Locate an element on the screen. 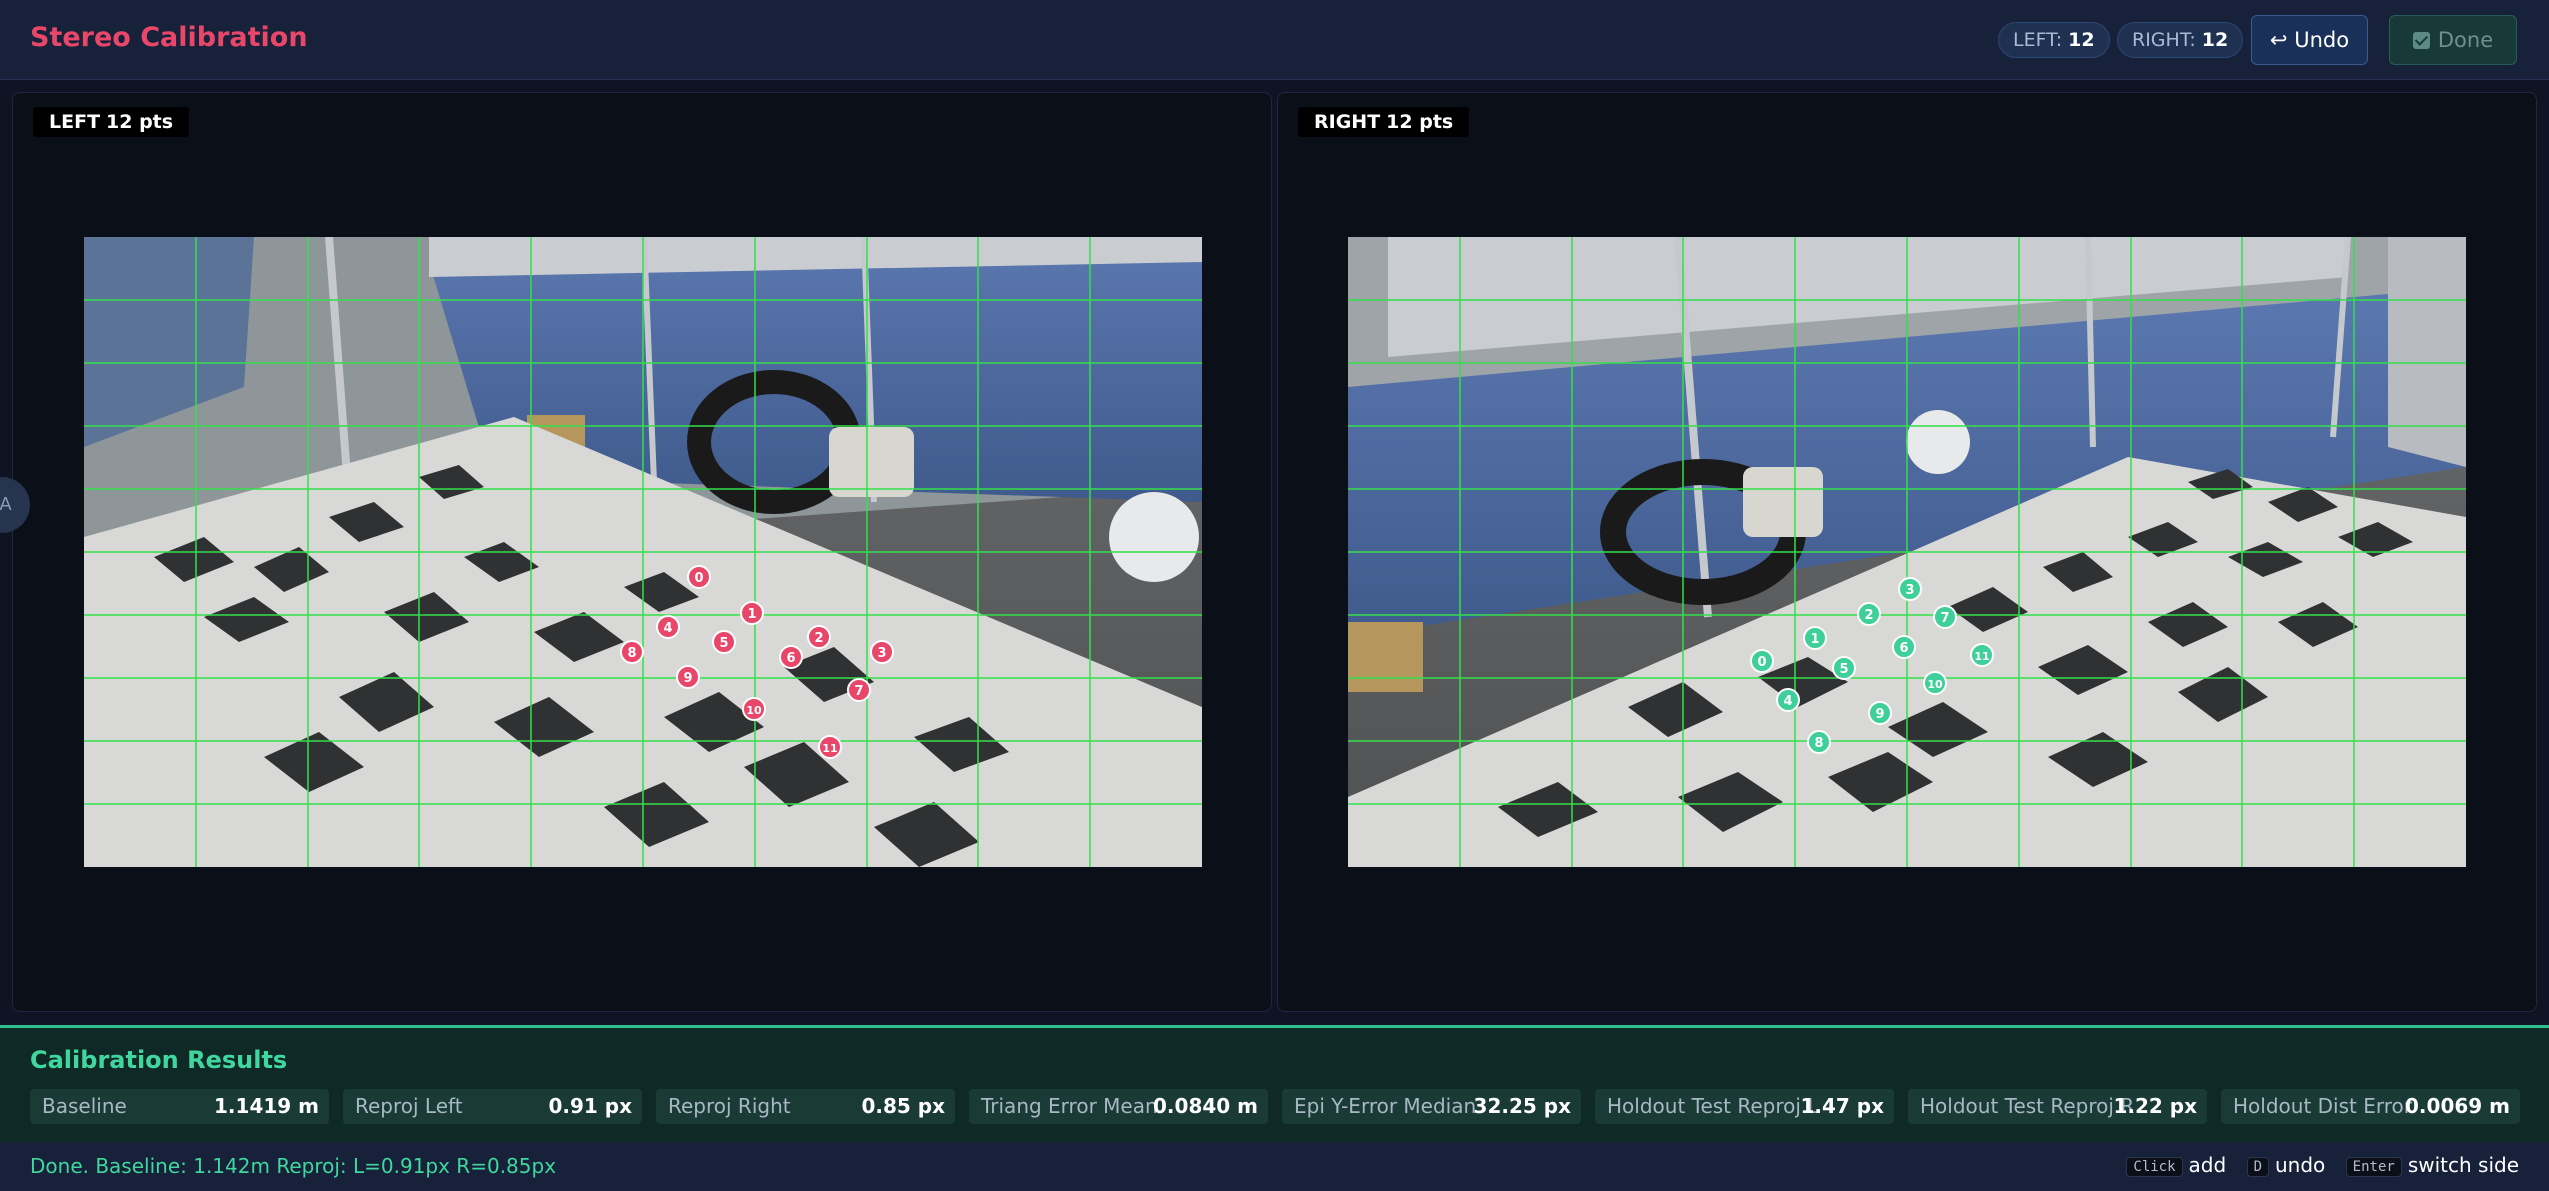  metric-value: 0.0069 m is located at coordinates (2457, 1106).